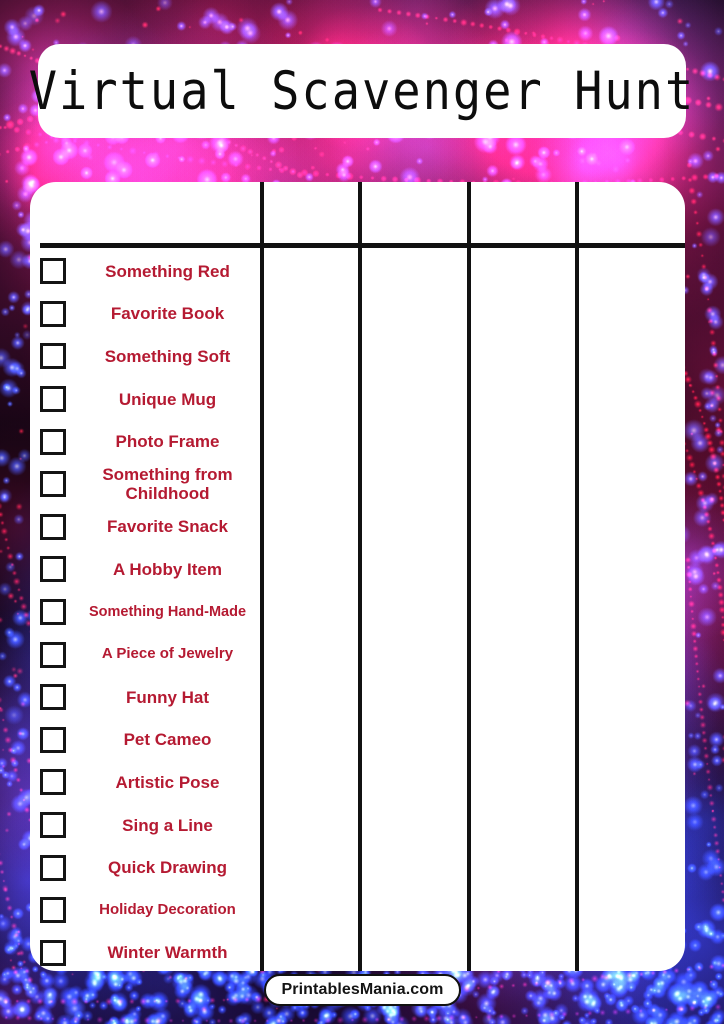 The height and width of the screenshot is (1024, 724). What do you see at coordinates (167, 314) in the screenshot?
I see `list-item-label: Favorite Book` at bounding box center [167, 314].